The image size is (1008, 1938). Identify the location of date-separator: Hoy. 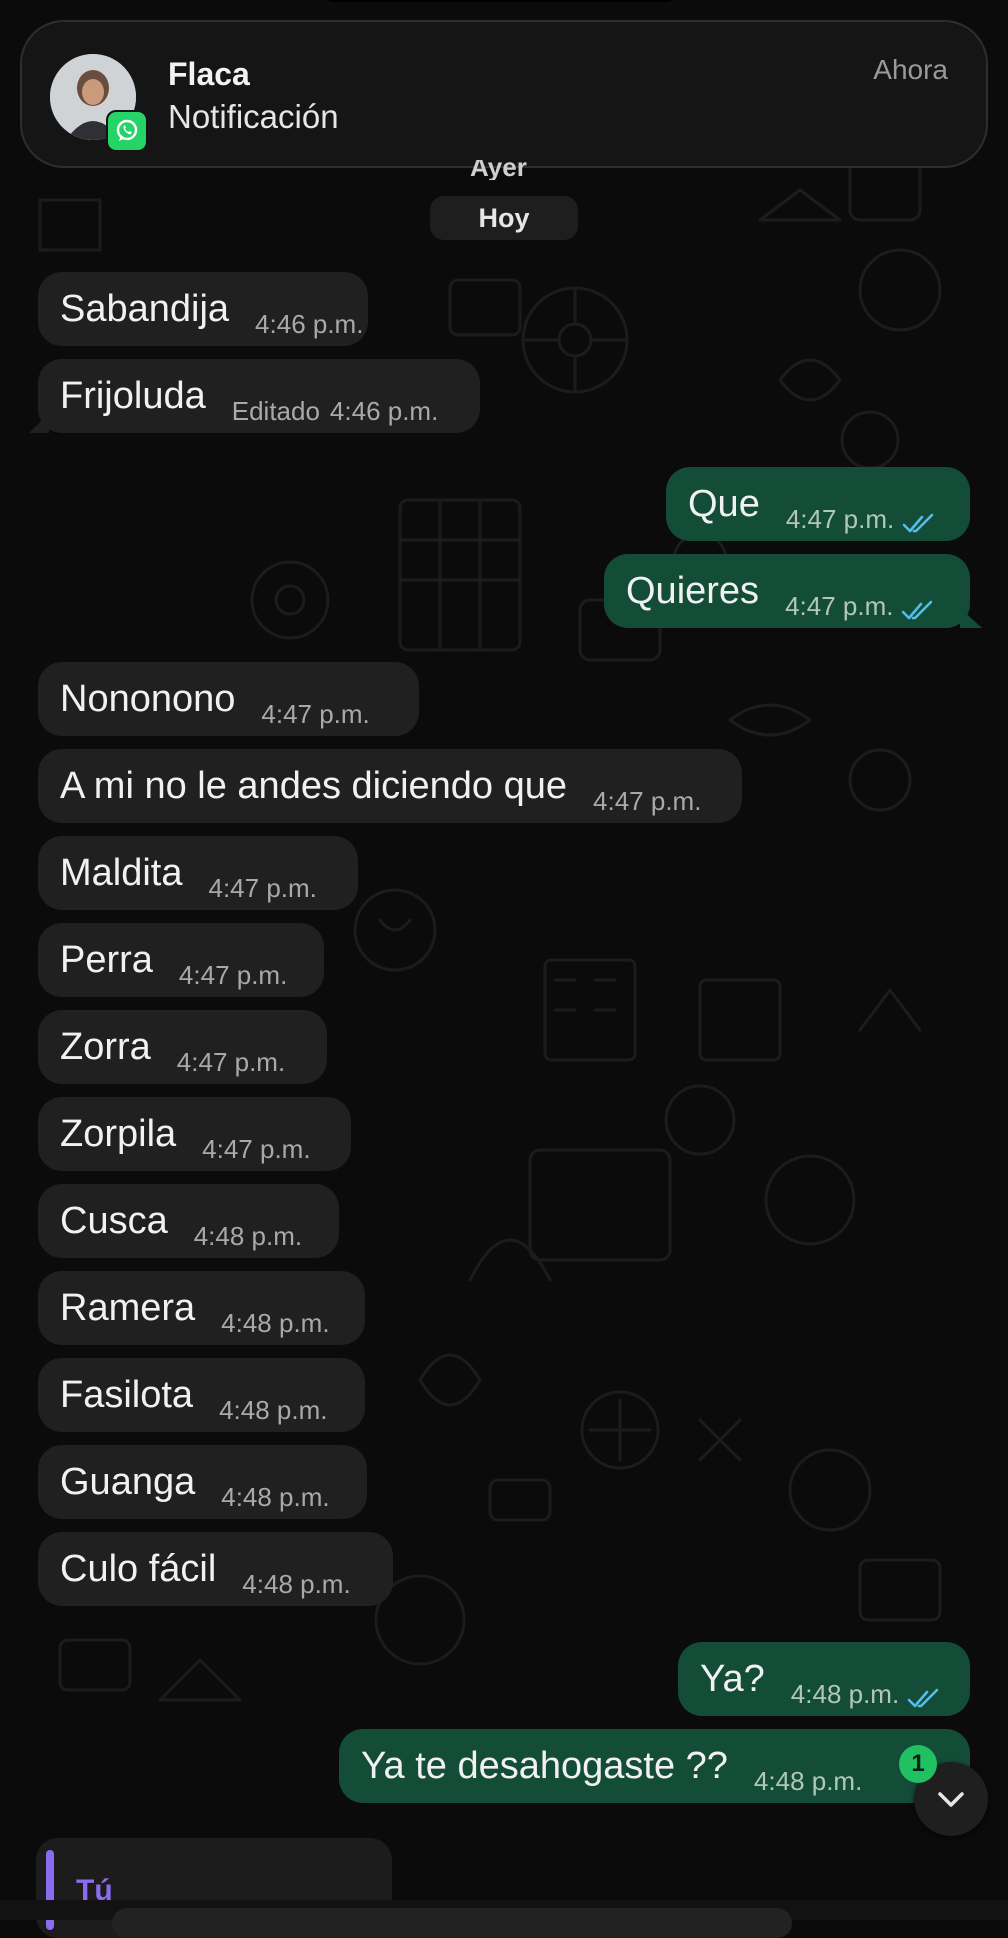
(504, 218).